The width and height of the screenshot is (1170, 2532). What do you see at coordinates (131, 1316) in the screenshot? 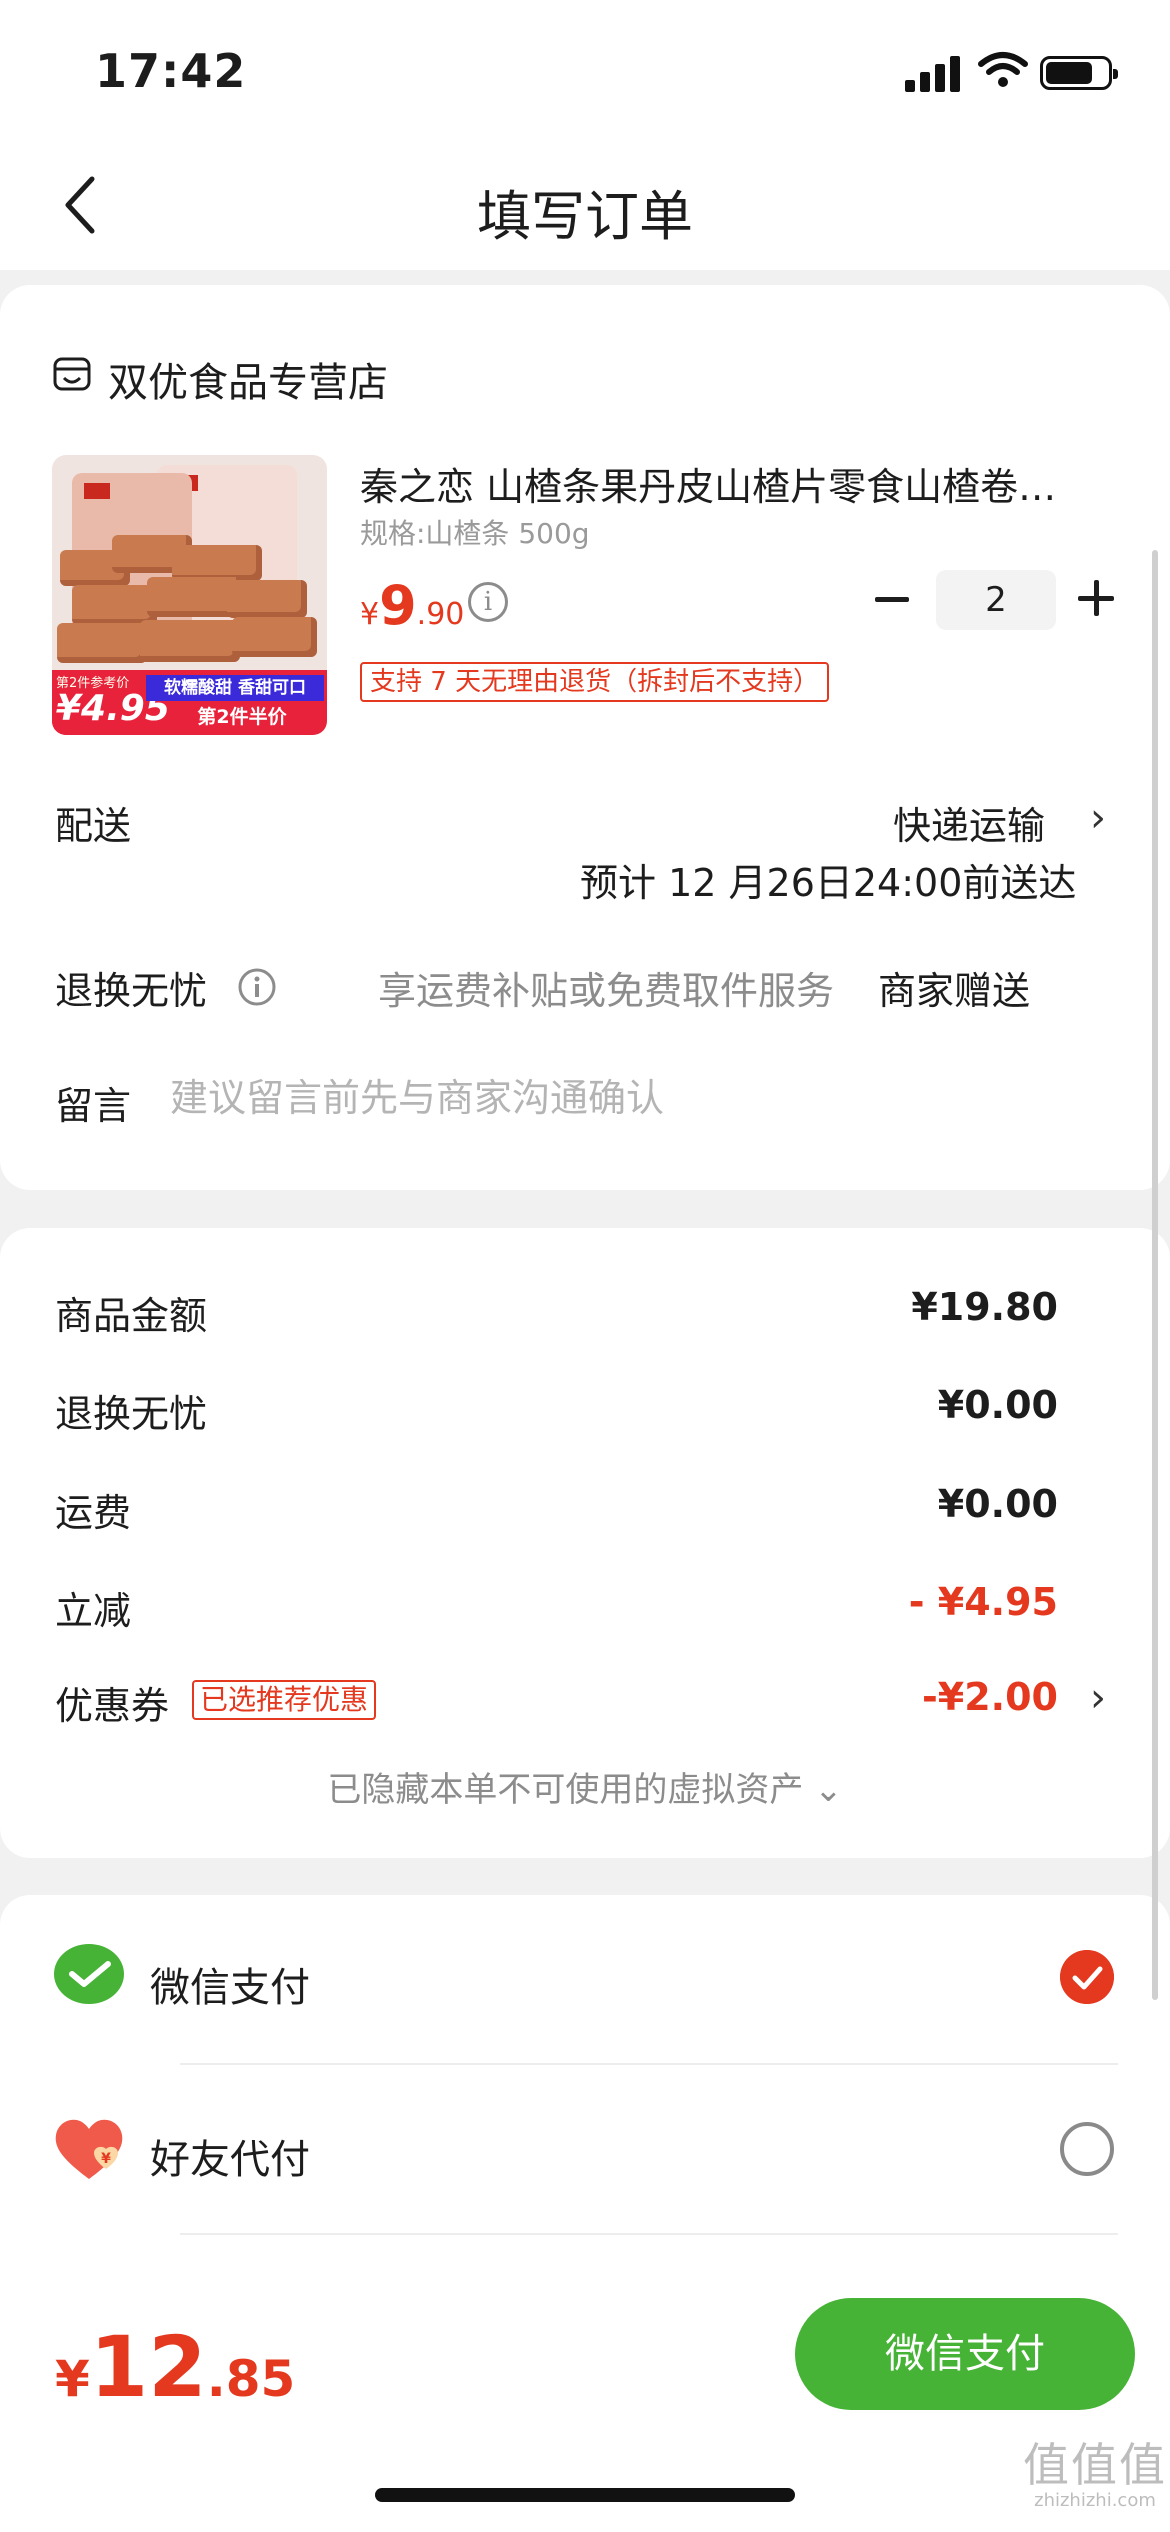
I see `summary-label-goods: 商品金额` at bounding box center [131, 1316].